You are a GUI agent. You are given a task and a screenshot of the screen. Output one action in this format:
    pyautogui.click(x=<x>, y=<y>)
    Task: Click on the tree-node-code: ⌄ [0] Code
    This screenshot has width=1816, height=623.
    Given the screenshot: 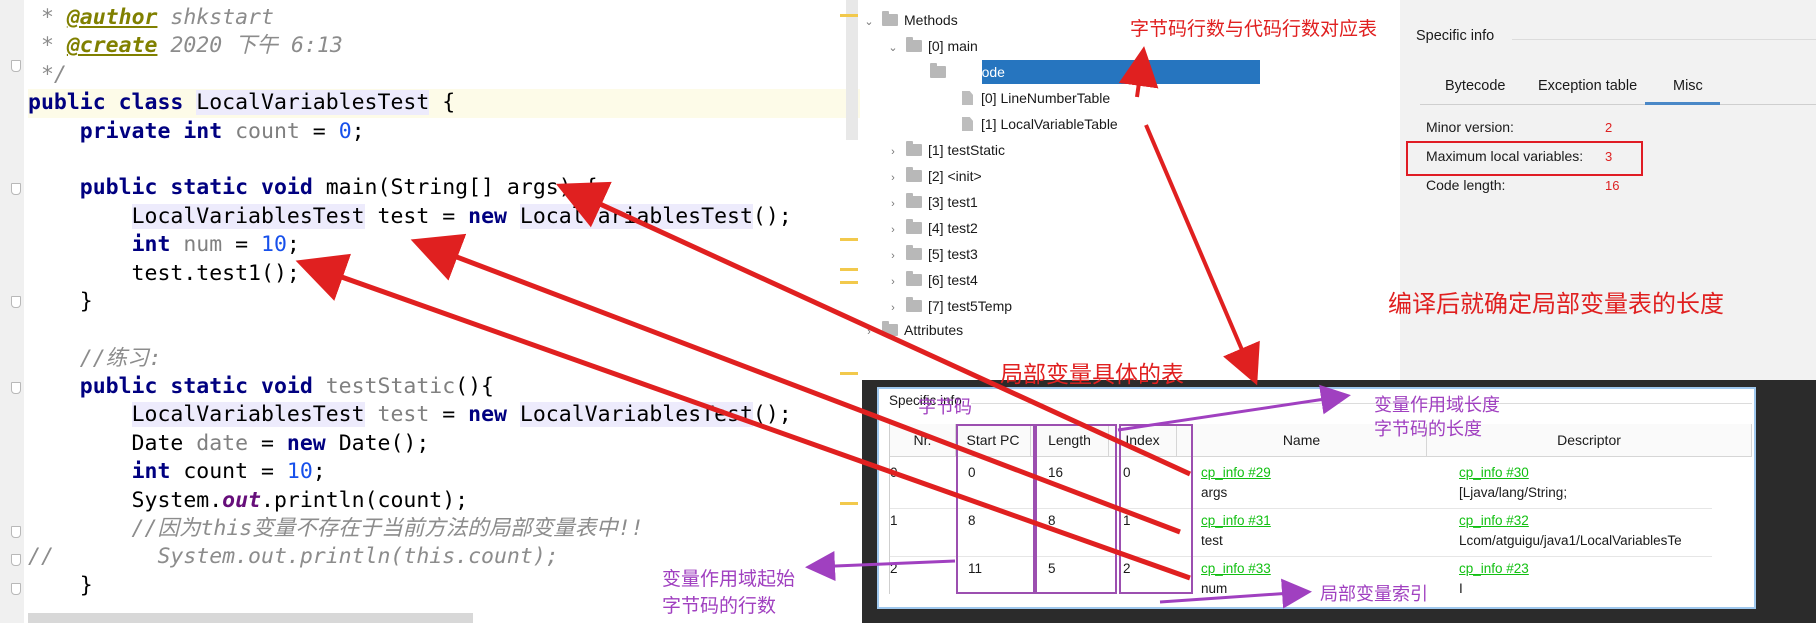 What is the action you would take?
    pyautogui.click(x=957, y=72)
    